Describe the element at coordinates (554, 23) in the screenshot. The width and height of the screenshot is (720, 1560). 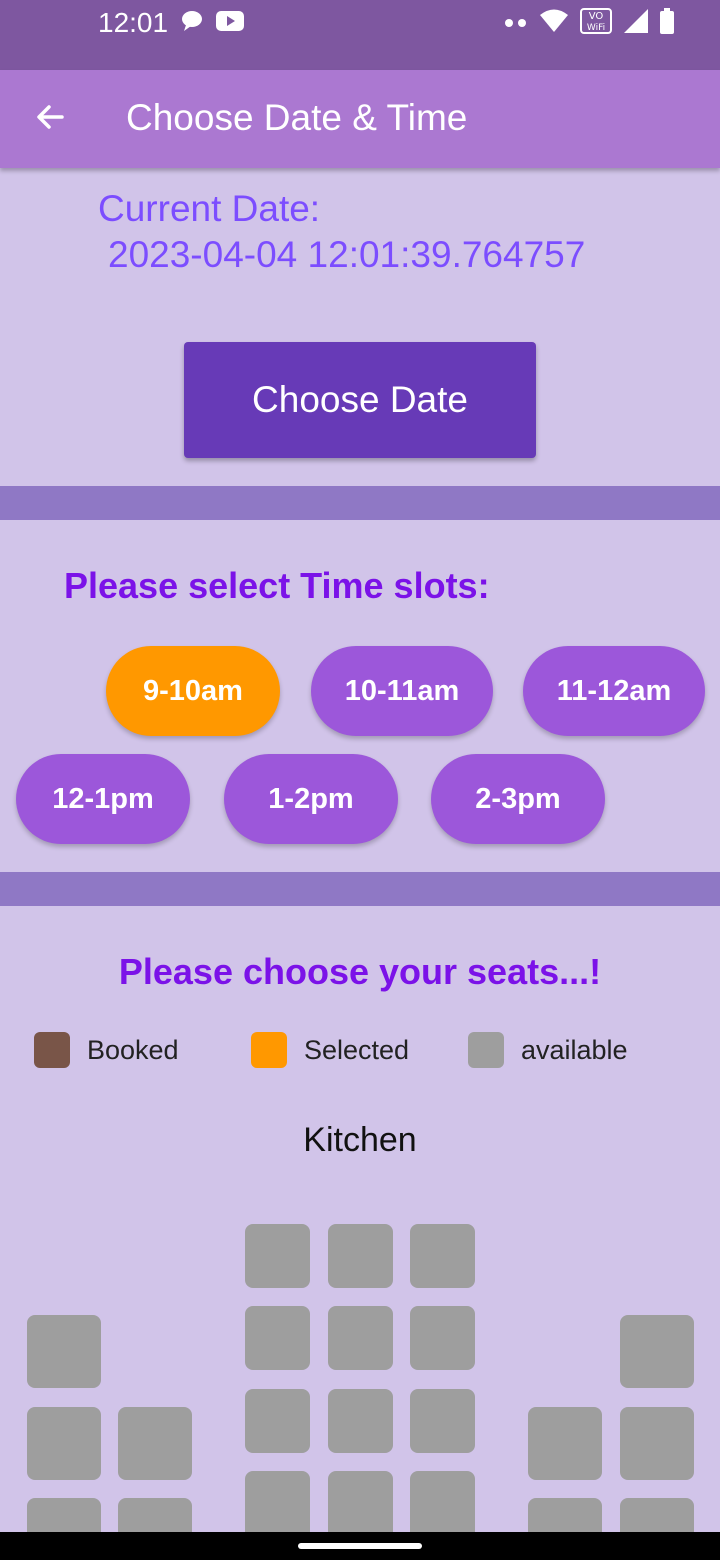
I see `wifi-icon` at that location.